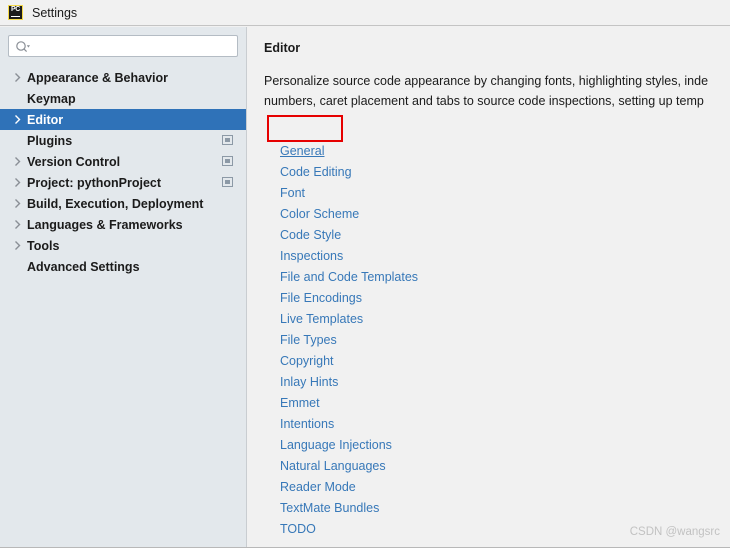 This screenshot has width=730, height=548. Describe the element at coordinates (309, 382) in the screenshot. I see `link-inlay-hints: Inlay Hints` at that location.